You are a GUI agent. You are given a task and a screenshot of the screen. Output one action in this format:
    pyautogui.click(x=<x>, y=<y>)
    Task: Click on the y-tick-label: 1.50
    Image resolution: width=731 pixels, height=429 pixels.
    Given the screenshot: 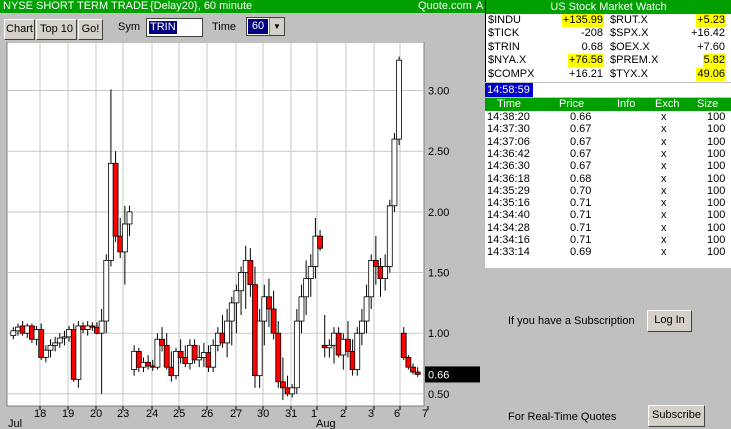 What is the action you would take?
    pyautogui.click(x=438, y=274)
    